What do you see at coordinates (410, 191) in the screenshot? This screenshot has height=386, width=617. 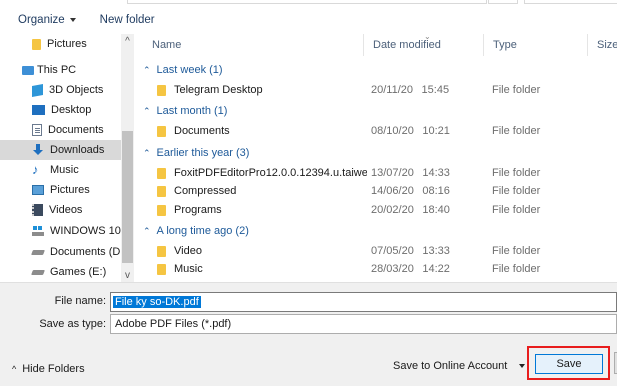 I see `file-date: 14/06/20 08:16` at bounding box center [410, 191].